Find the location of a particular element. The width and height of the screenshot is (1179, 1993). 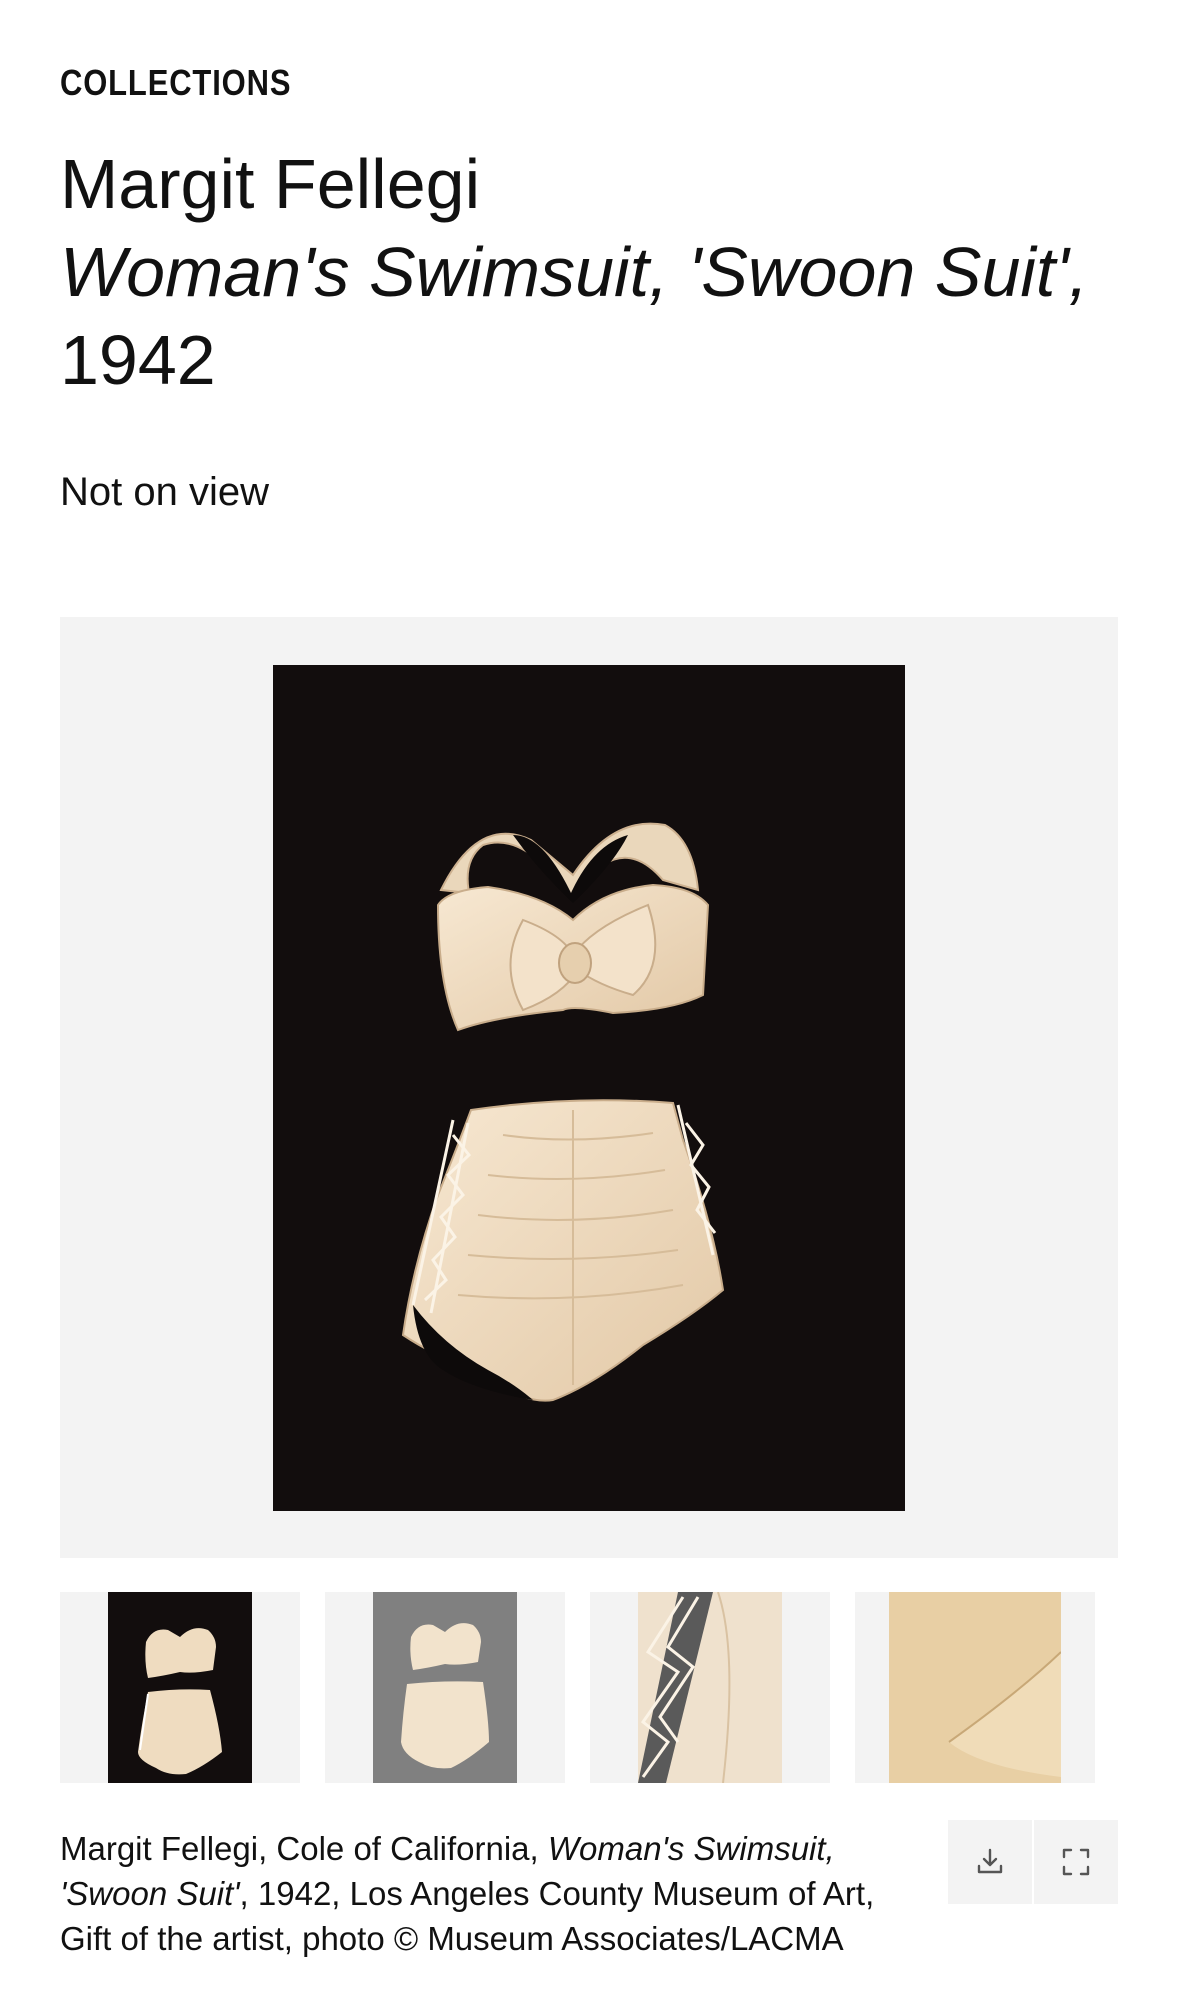

download-icon is located at coordinates (990, 1861).